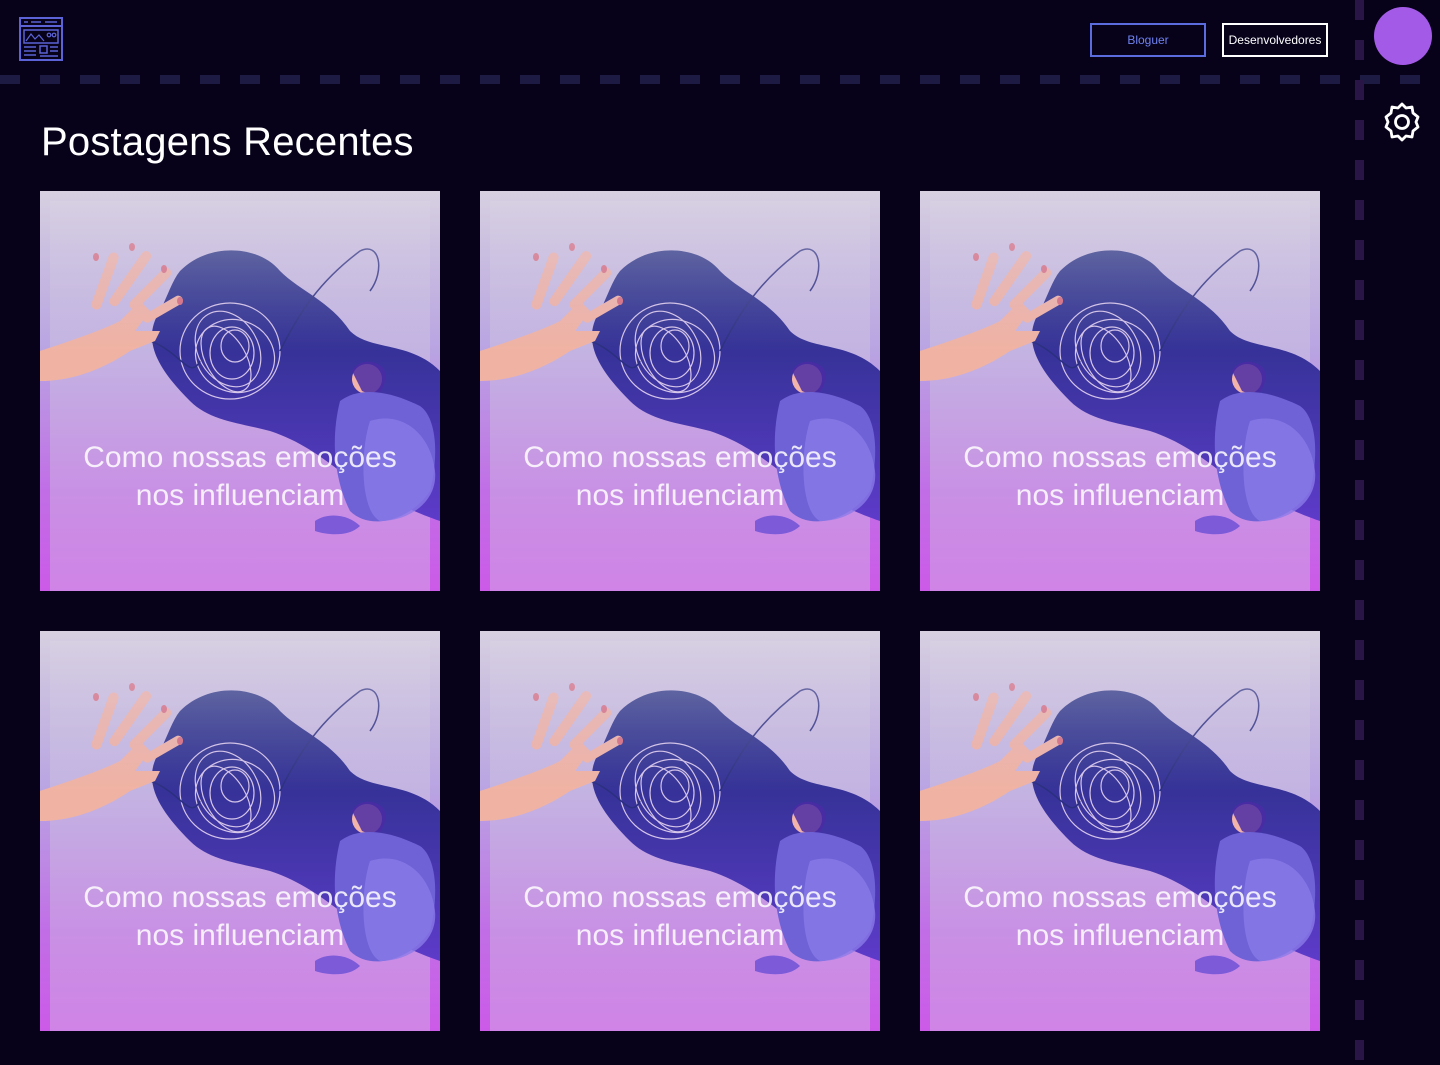 This screenshot has width=1440, height=1065. I want to click on desenvolvedores-button: Desenvolvedores, so click(1275, 40).